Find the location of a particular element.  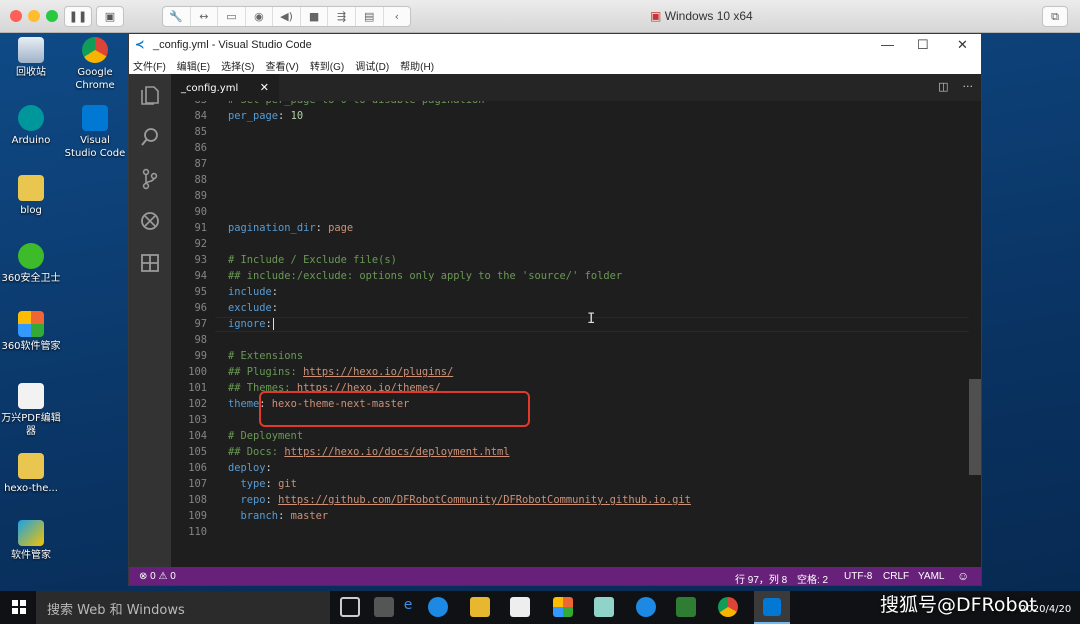

ie-icon is located at coordinates (646, 607).